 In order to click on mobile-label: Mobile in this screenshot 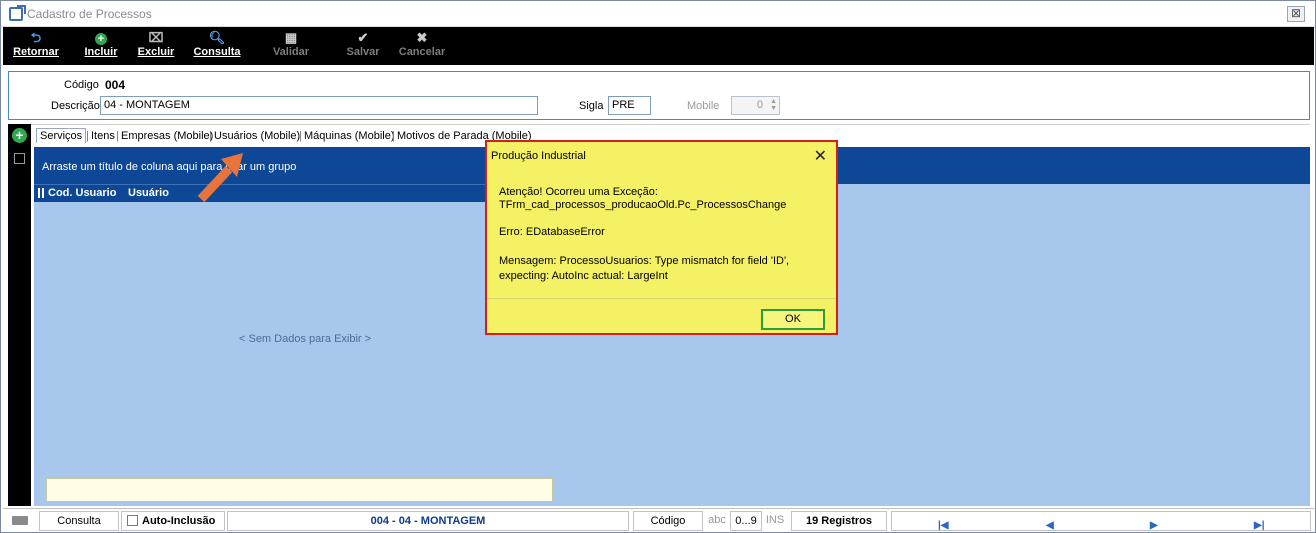, I will do `click(703, 106)`.